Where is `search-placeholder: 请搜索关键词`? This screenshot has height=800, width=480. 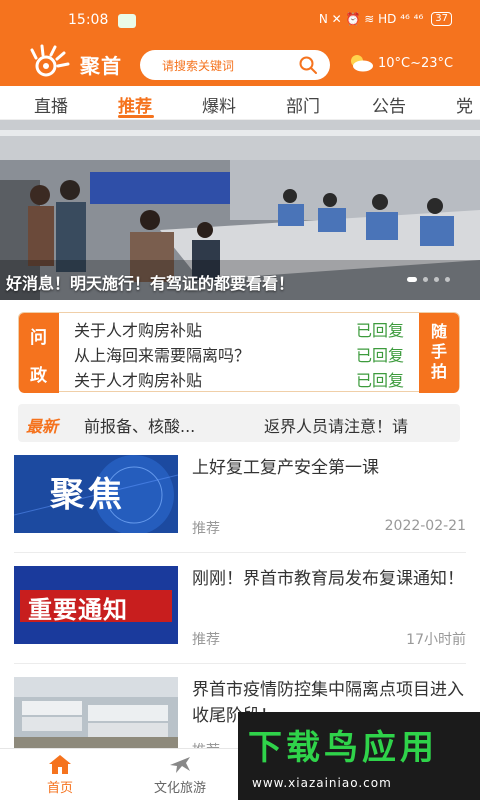 search-placeholder: 请搜索关键词 is located at coordinates (198, 66).